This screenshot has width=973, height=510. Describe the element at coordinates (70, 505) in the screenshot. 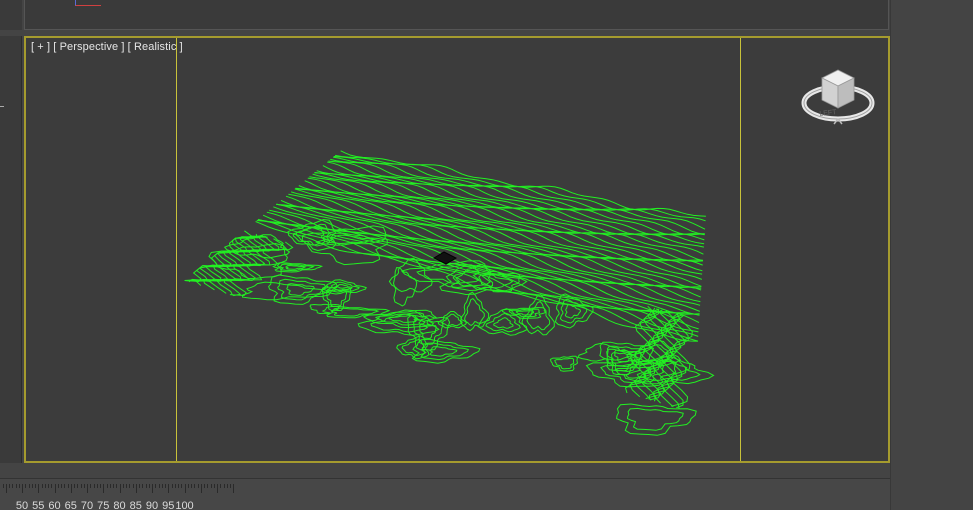

I see `timeline-label: 65` at that location.